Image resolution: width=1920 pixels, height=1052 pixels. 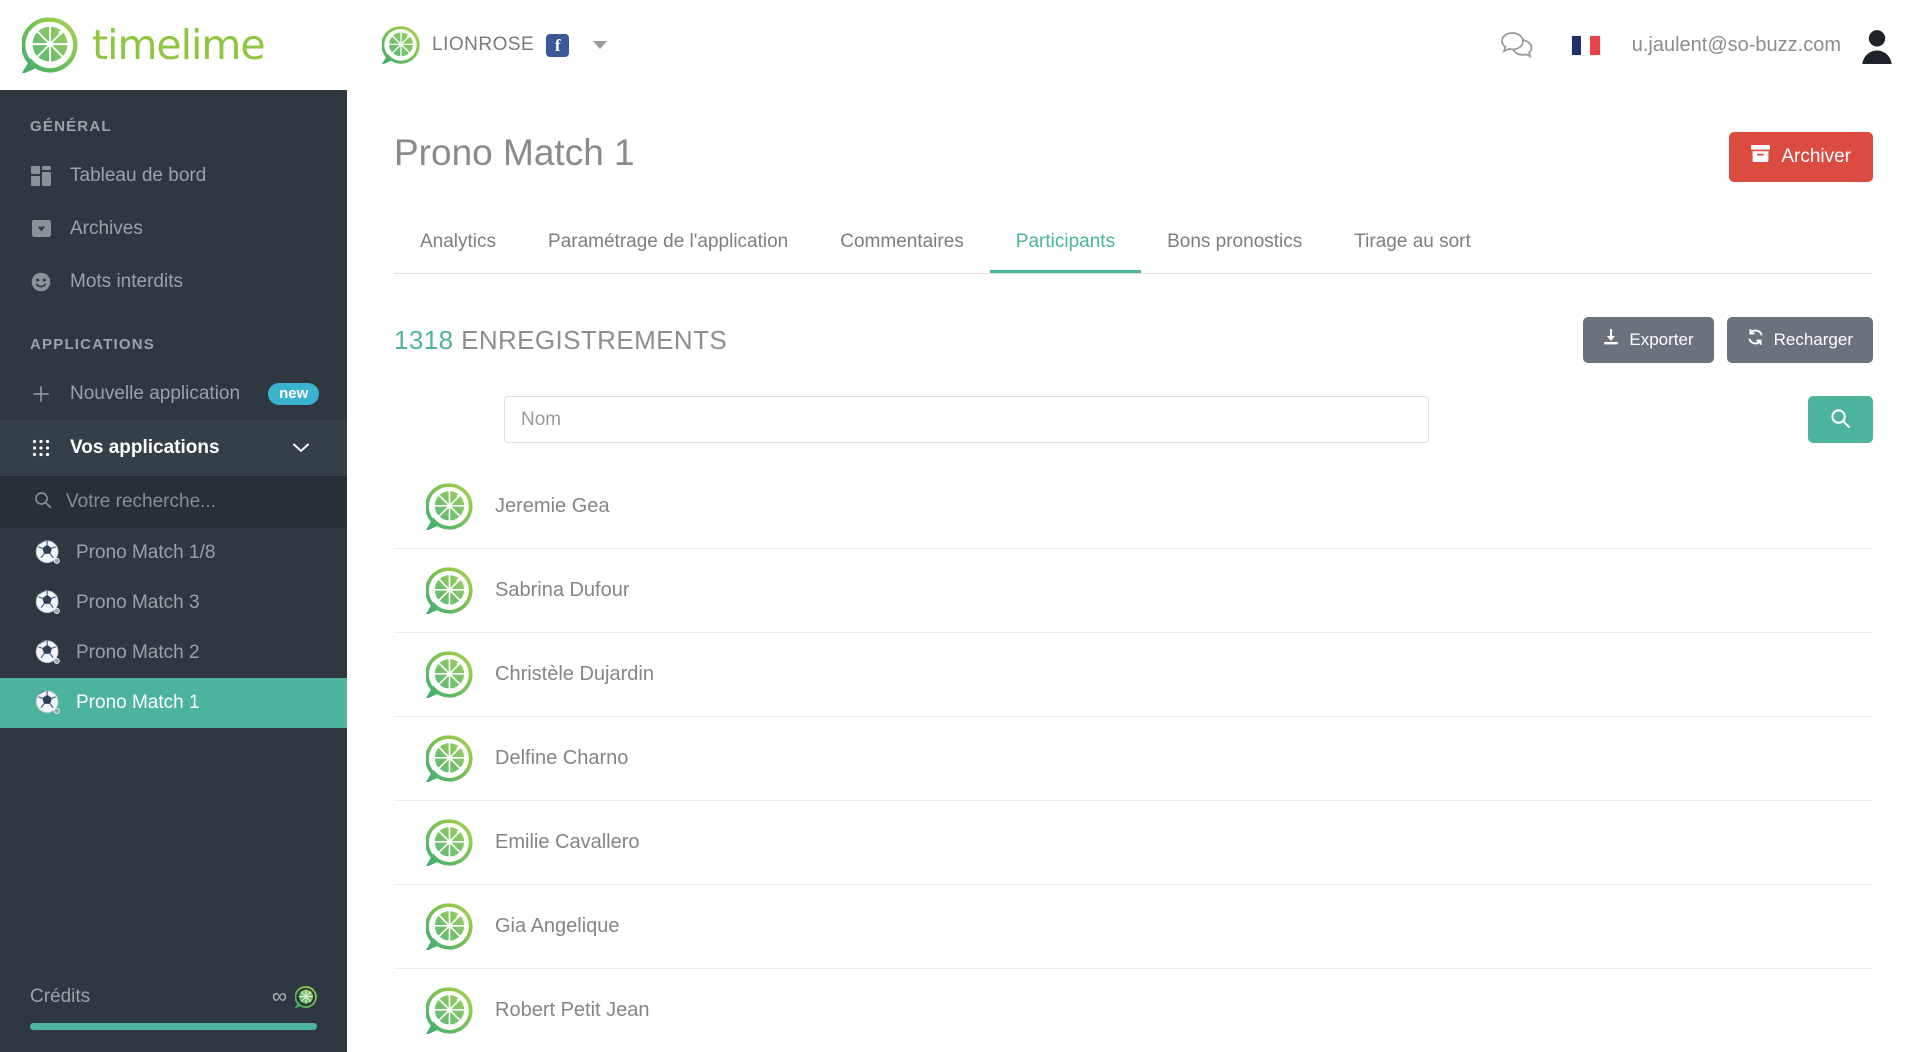 I want to click on sidebar-section-applications: APPLICATIONS, so click(x=92, y=344).